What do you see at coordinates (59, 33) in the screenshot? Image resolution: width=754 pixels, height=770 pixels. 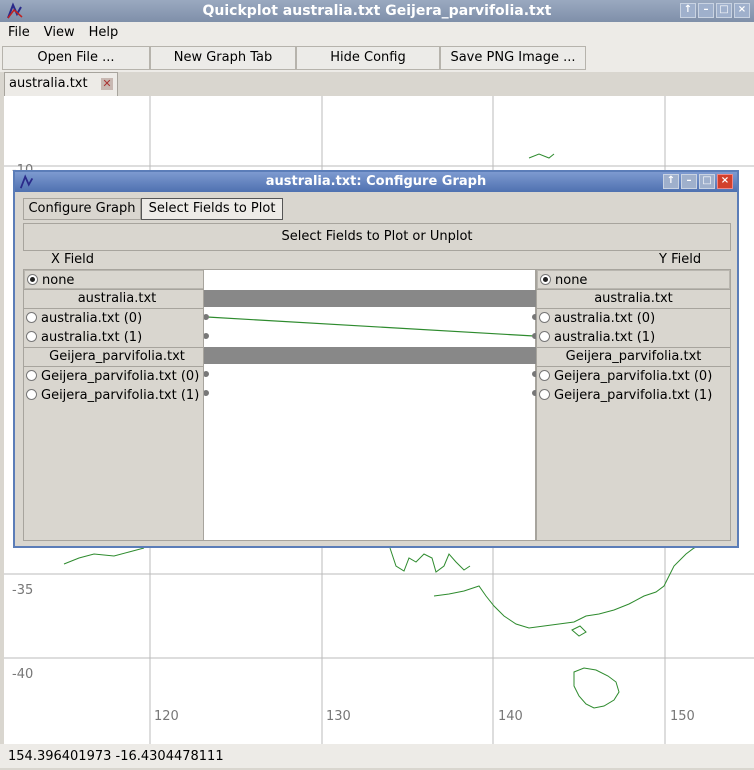 I see `menu-view: View` at bounding box center [59, 33].